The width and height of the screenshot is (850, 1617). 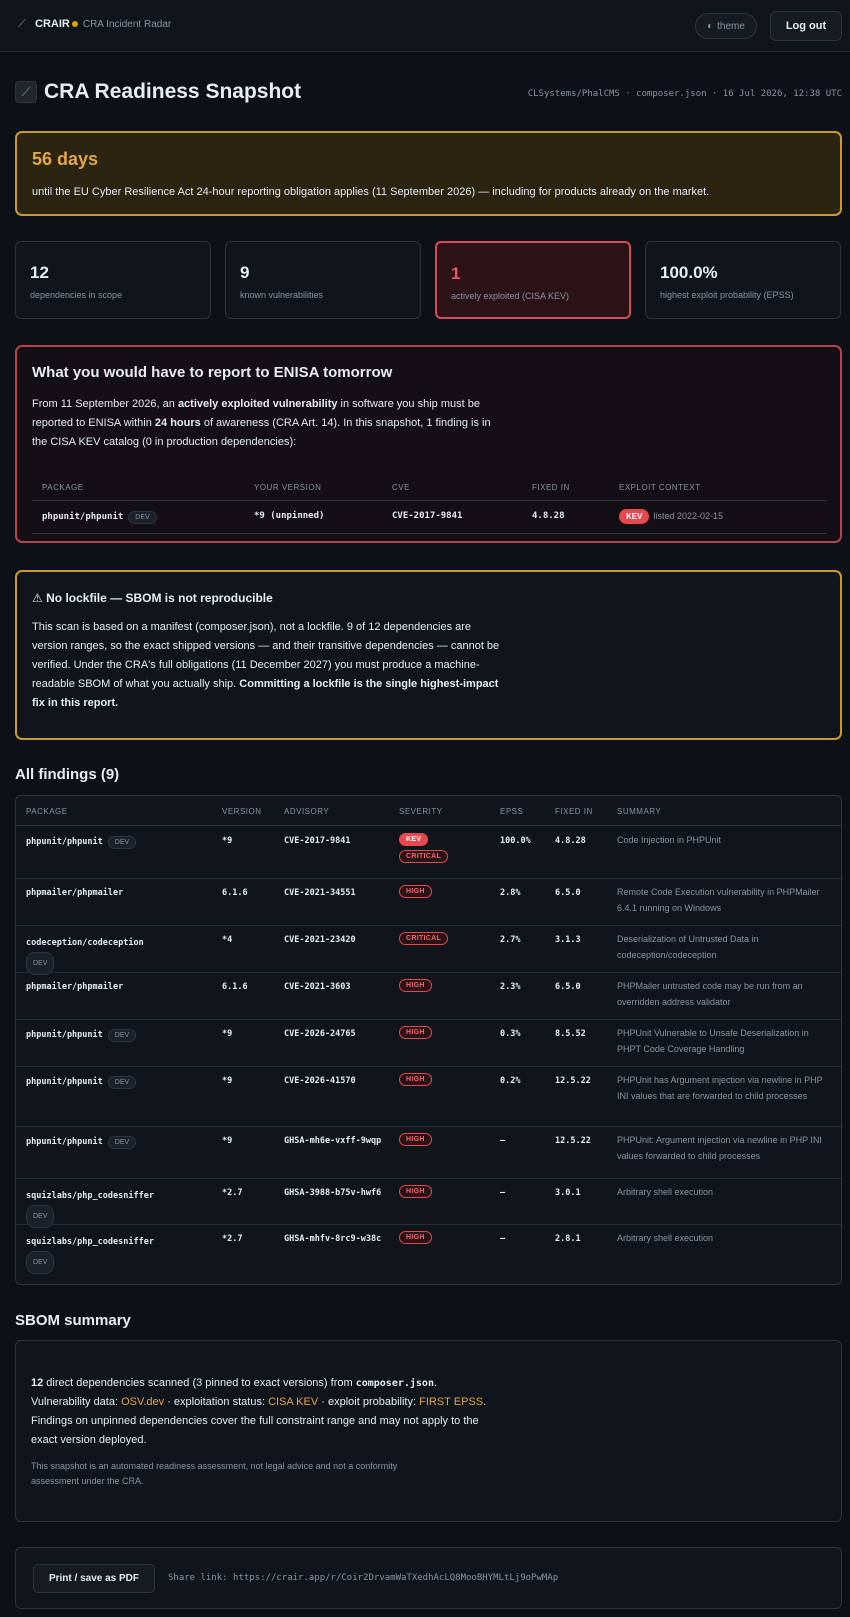 I want to click on advisory-cell: CVE-2021-34551, so click(x=334, y=893).